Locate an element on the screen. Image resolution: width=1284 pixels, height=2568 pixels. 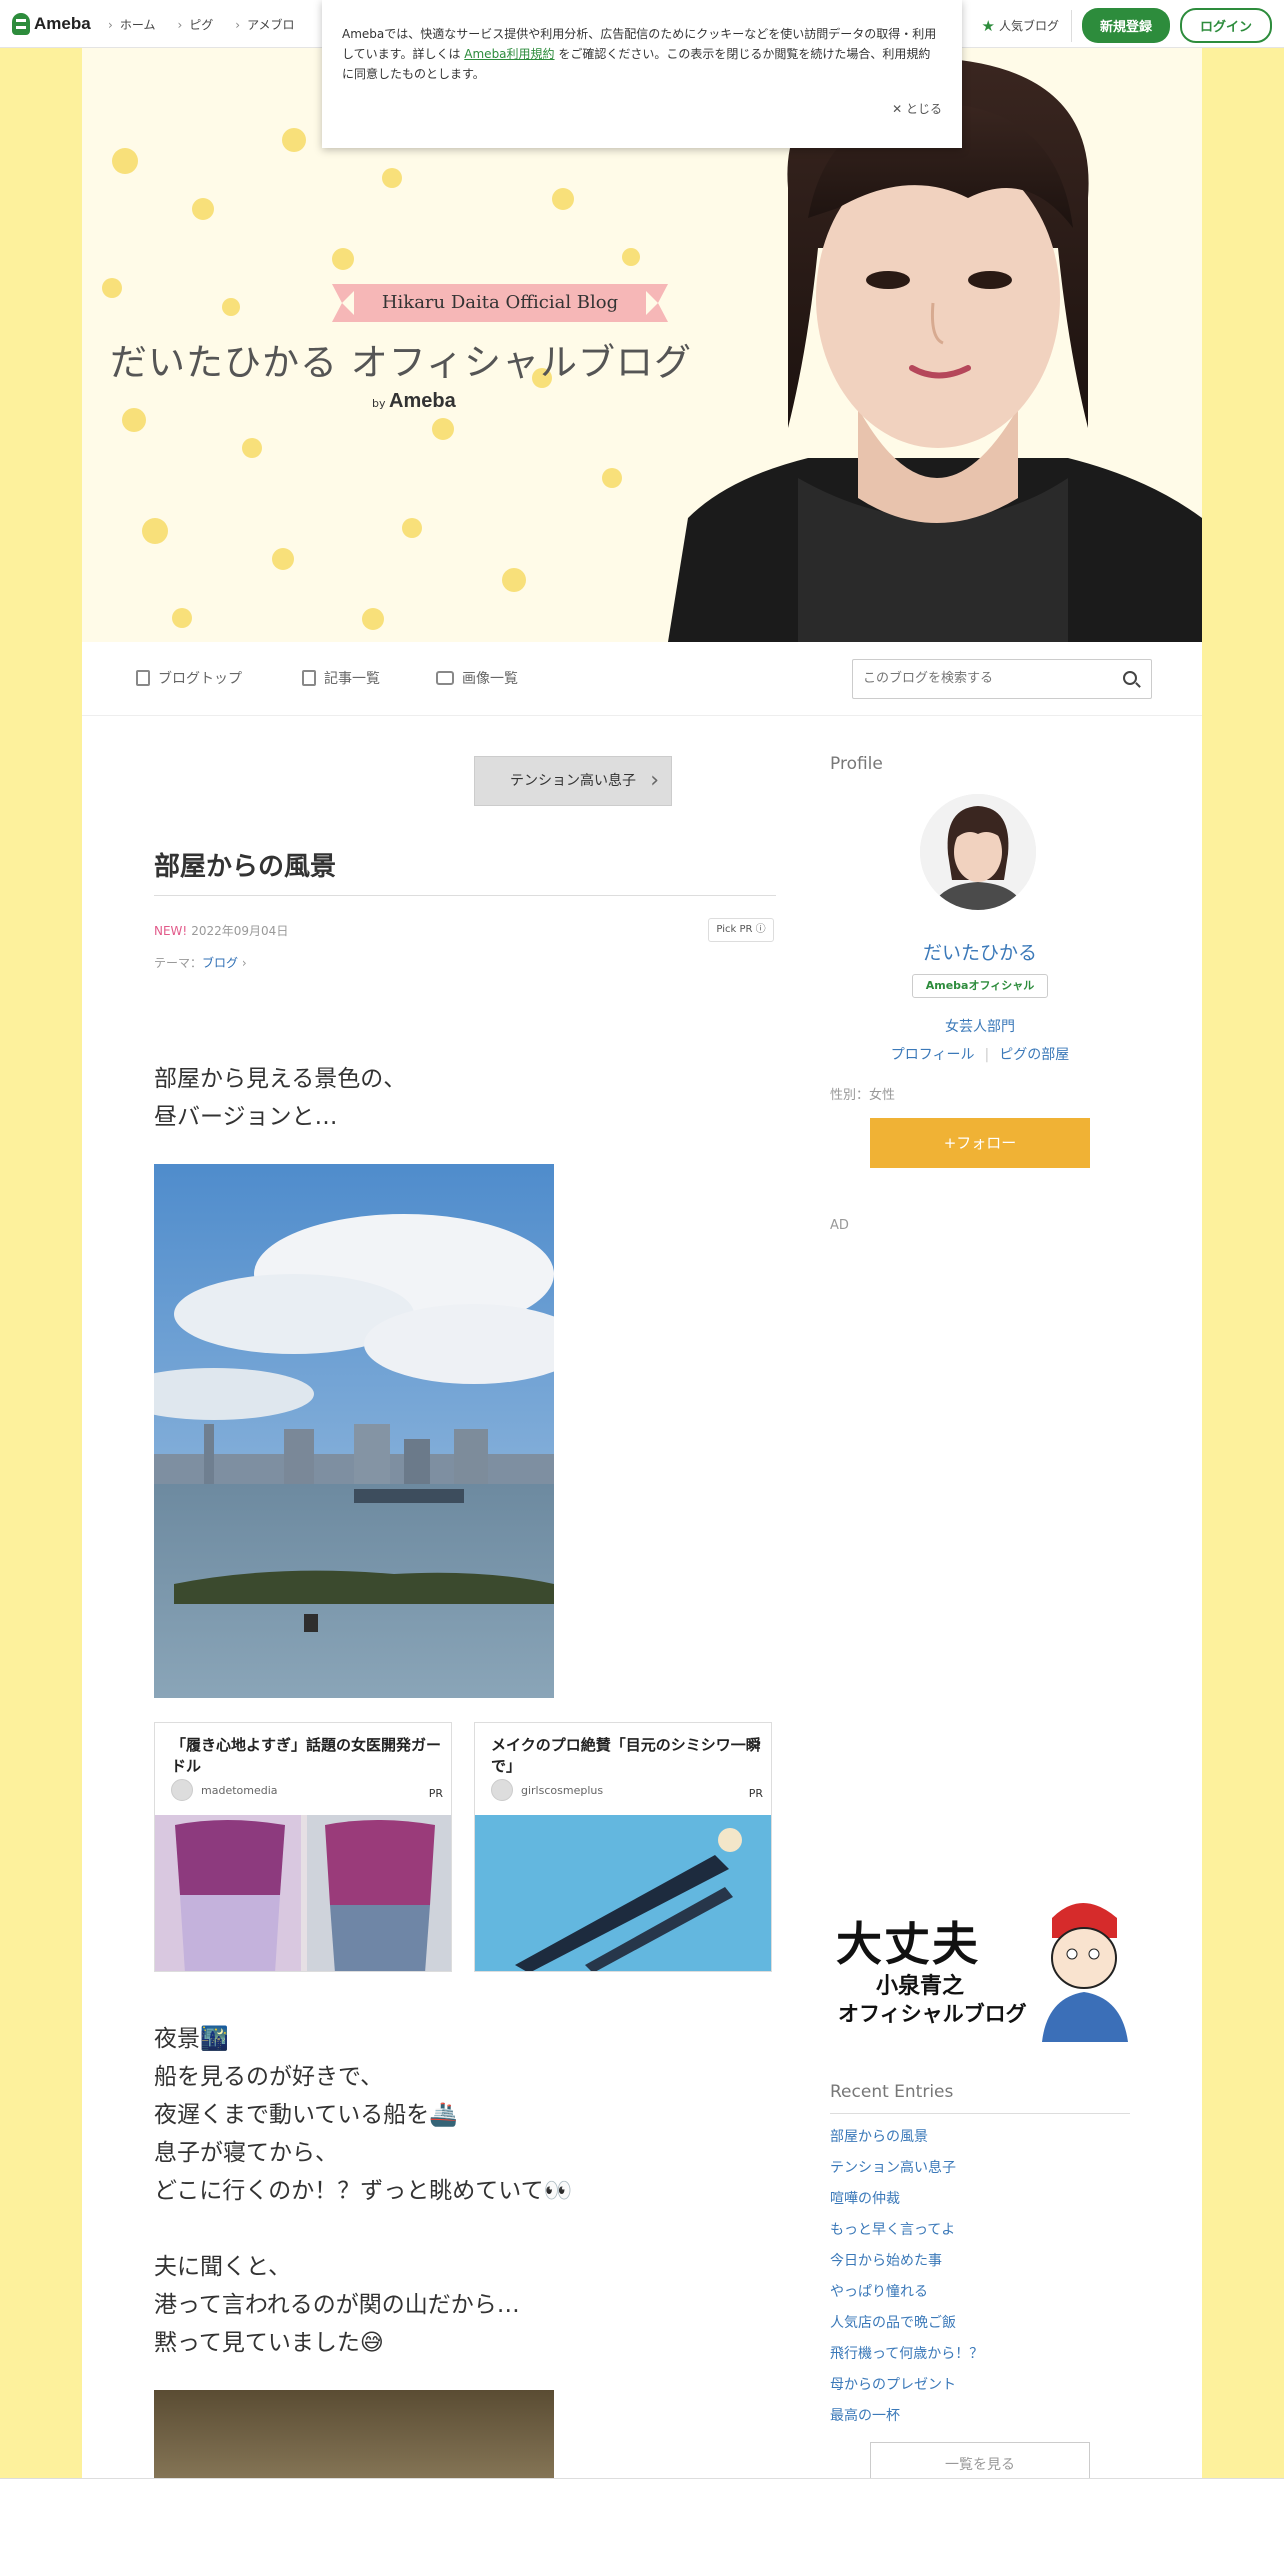
sponsored-image is located at coordinates (303, 1893).